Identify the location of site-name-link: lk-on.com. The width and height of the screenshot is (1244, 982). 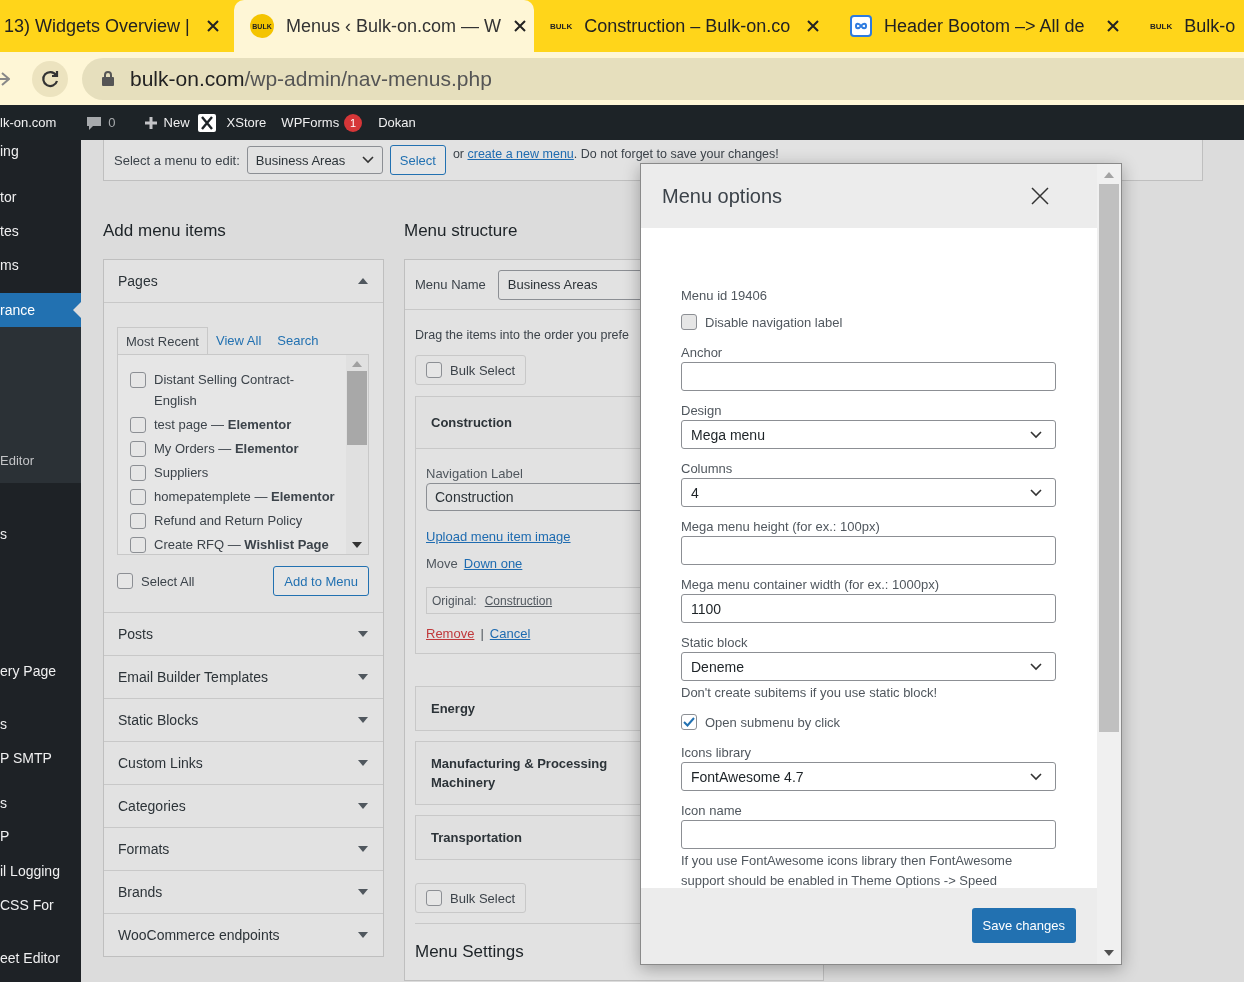
(28, 122).